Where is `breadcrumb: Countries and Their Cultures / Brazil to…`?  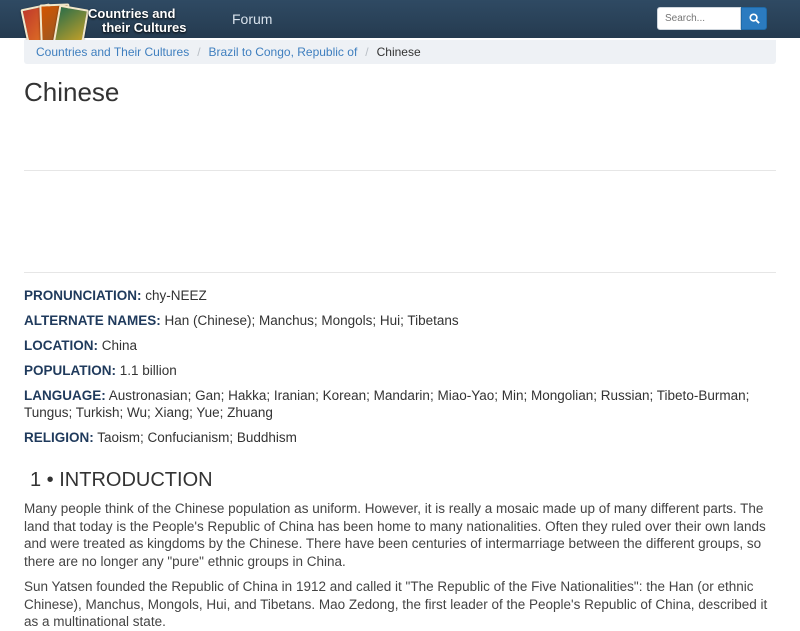 breadcrumb: Countries and Their Cultures / Brazil to… is located at coordinates (400, 52).